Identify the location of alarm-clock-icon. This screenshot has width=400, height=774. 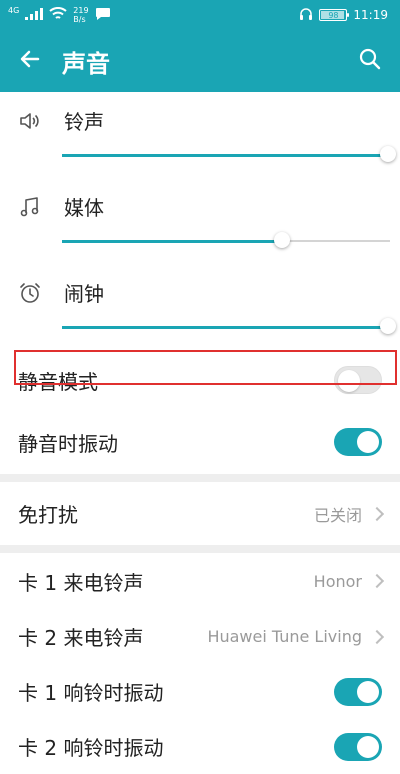
(30, 293).